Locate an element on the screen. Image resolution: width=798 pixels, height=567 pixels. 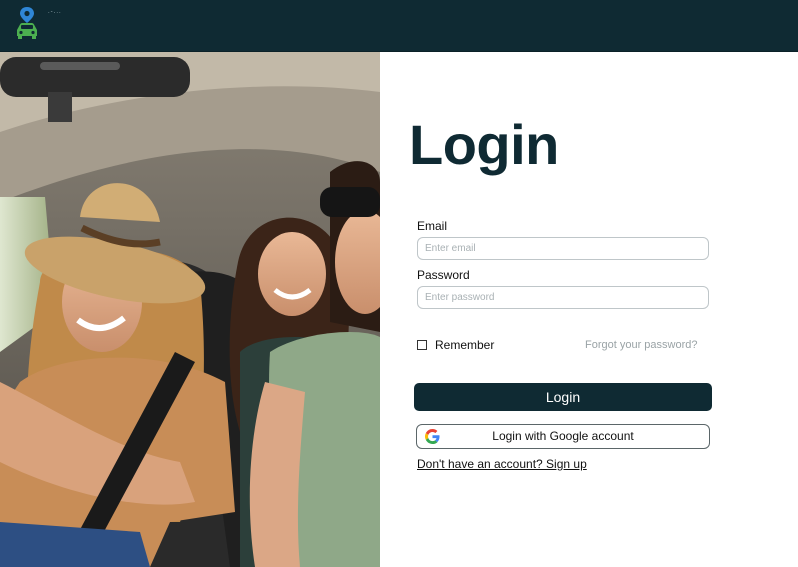
google-login-button: Login with Google account is located at coordinates (563, 436).